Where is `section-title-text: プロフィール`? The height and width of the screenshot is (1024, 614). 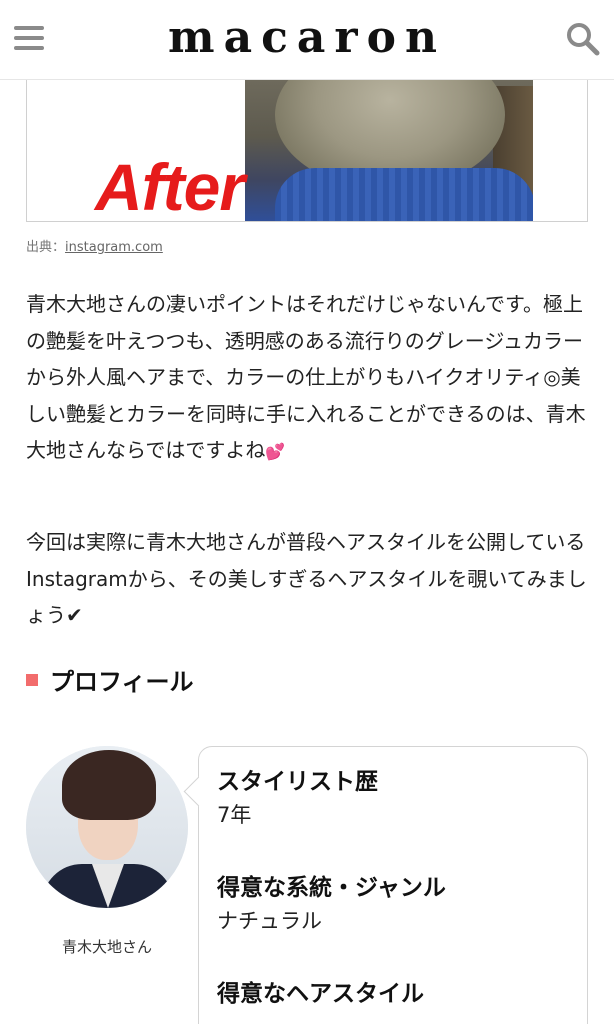 section-title-text: プロフィール is located at coordinates (122, 682).